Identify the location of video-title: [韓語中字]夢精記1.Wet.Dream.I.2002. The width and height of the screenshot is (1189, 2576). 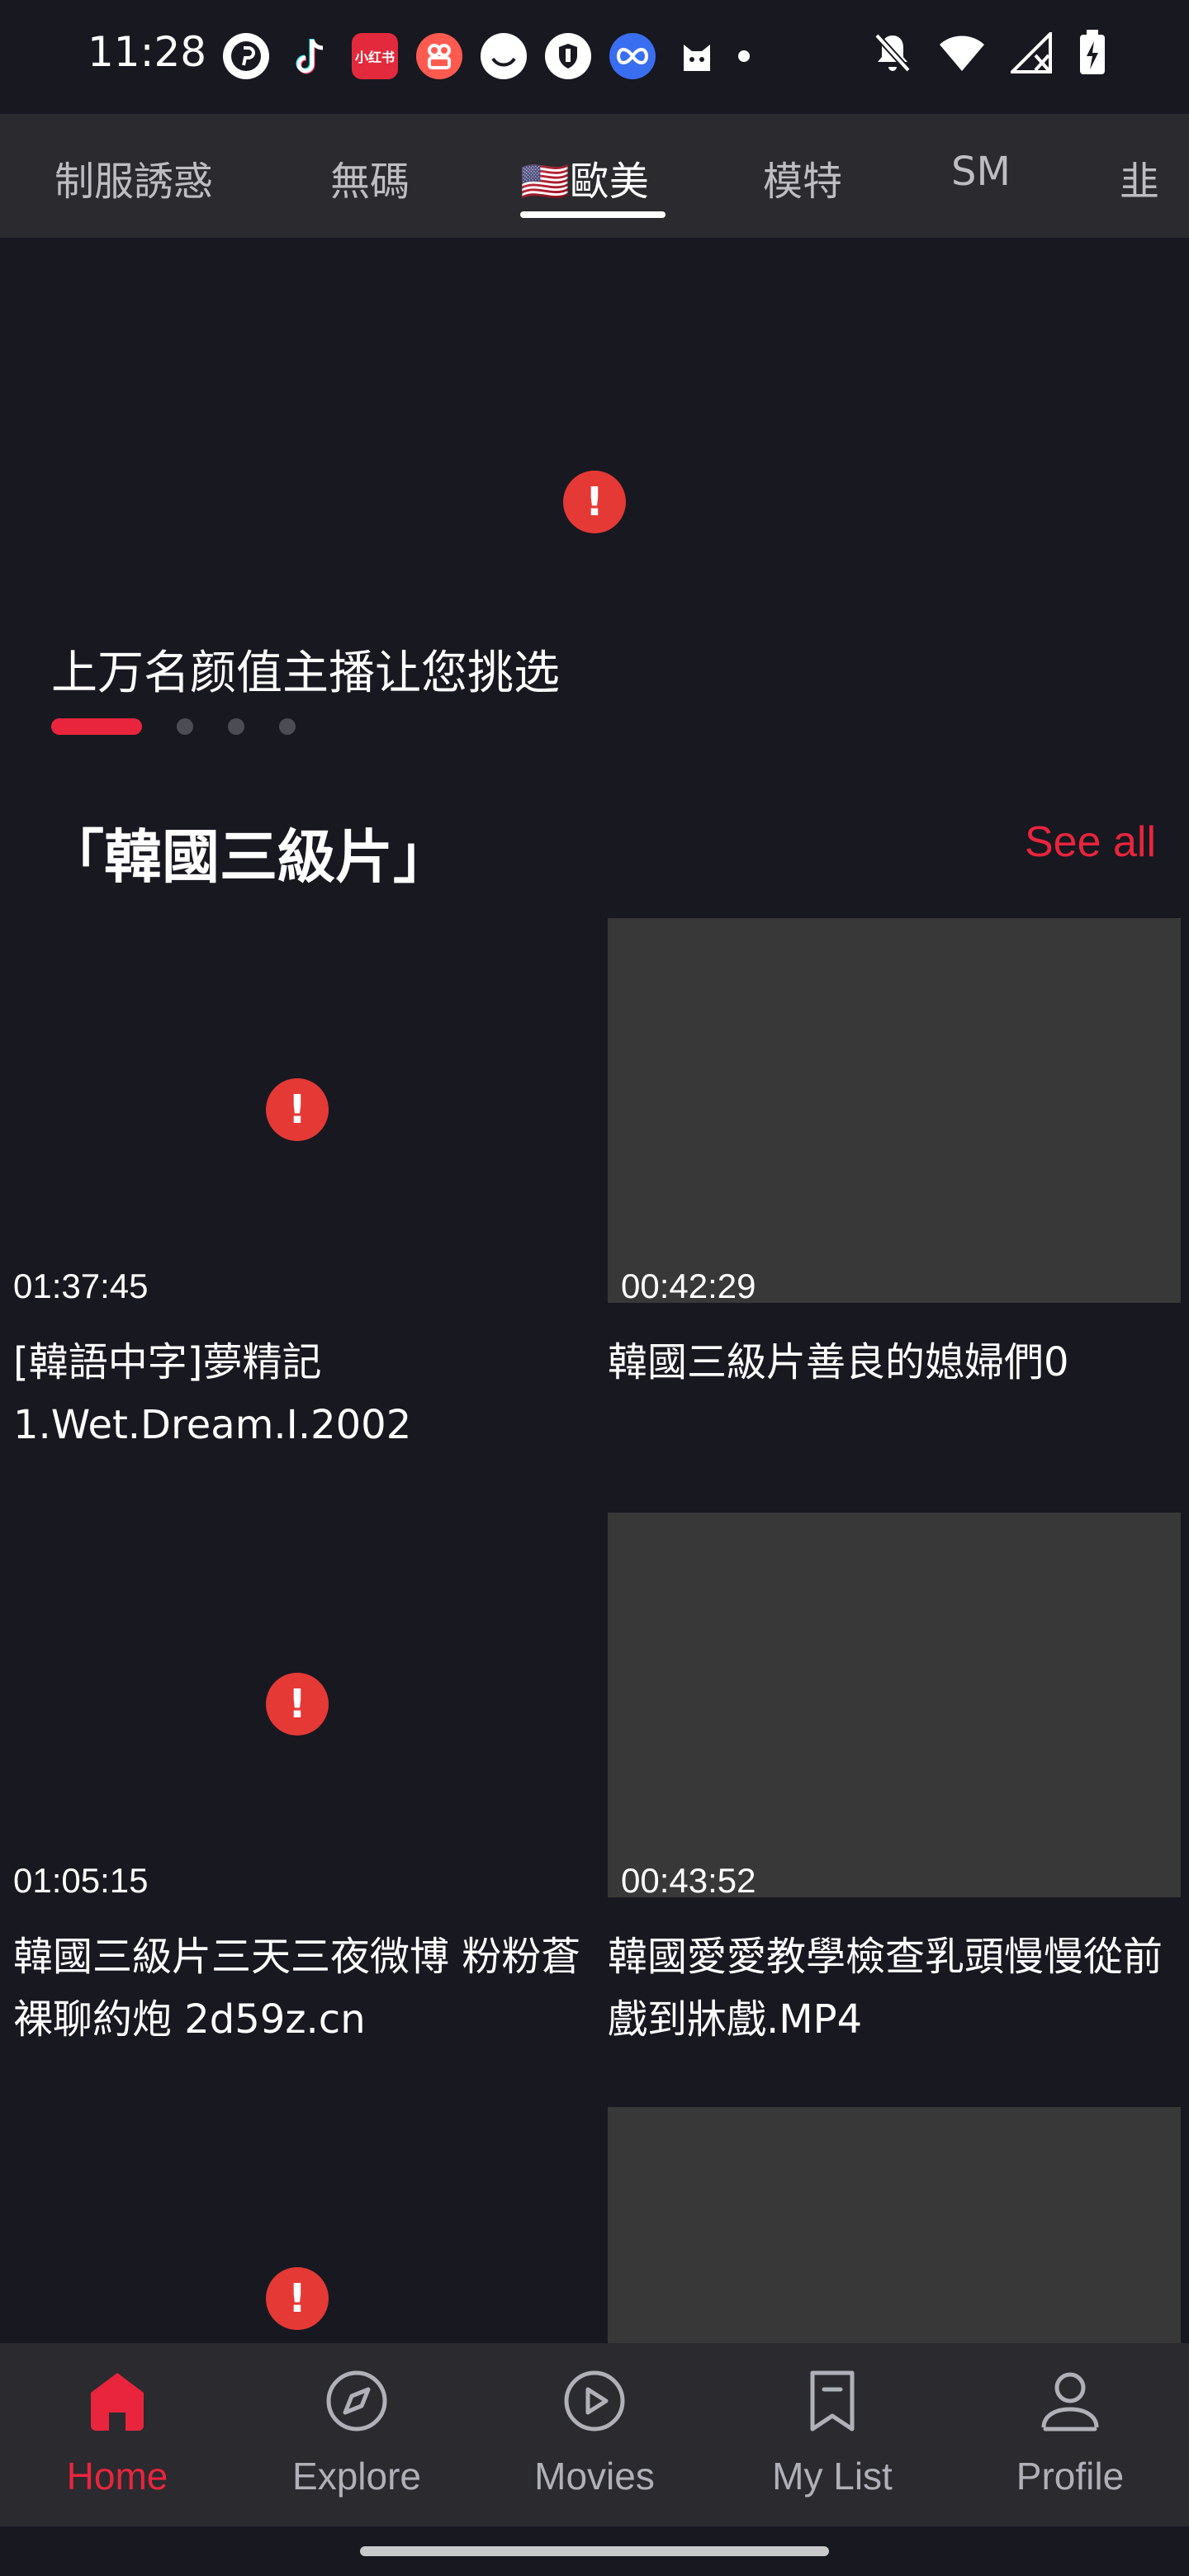
(299, 1393).